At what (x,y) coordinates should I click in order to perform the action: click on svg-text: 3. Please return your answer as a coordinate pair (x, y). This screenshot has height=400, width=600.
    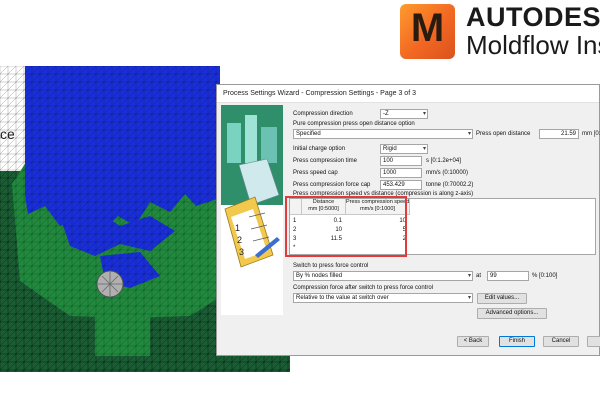
    Looking at the image, I should click on (241, 252).